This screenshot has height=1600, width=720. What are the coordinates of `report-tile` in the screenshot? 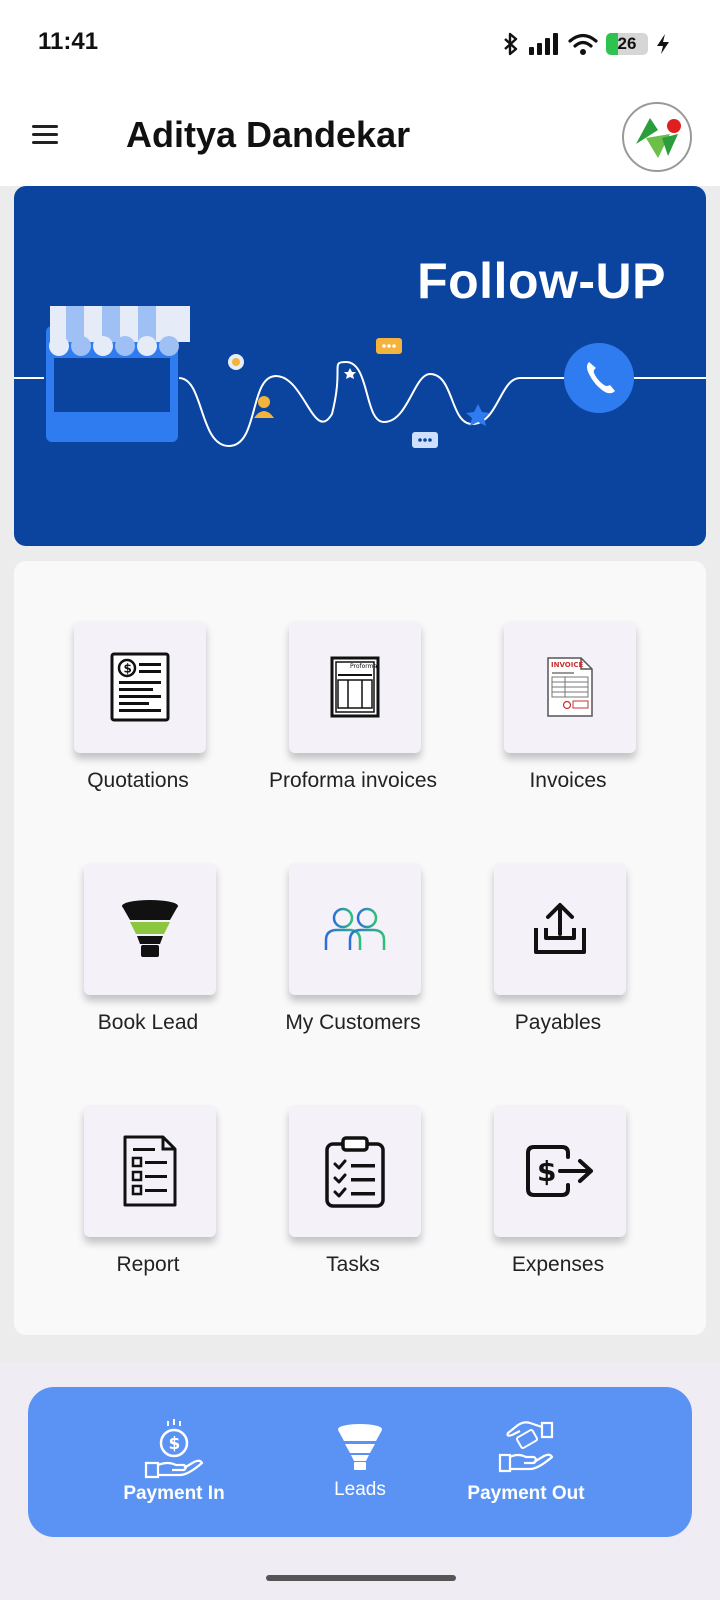 It's located at (150, 1171).